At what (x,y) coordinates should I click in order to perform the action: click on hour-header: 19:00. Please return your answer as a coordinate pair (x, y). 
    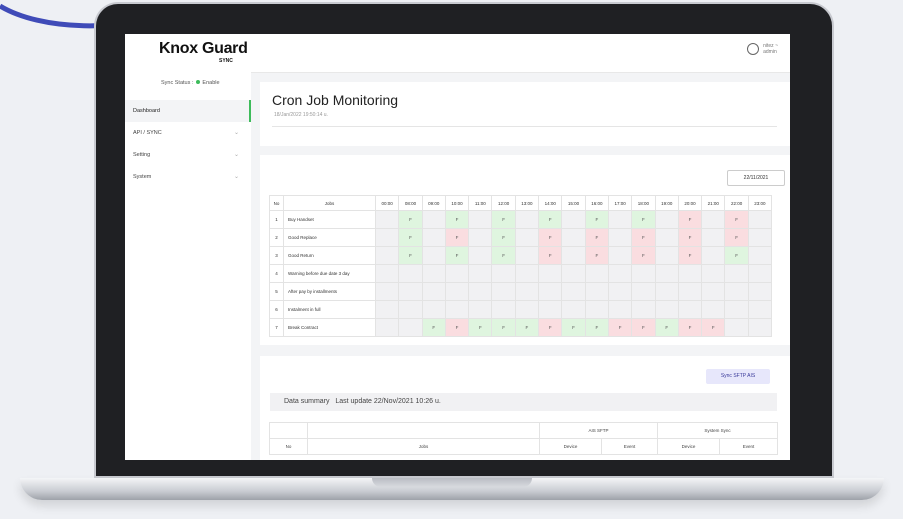
    Looking at the image, I should click on (666, 203).